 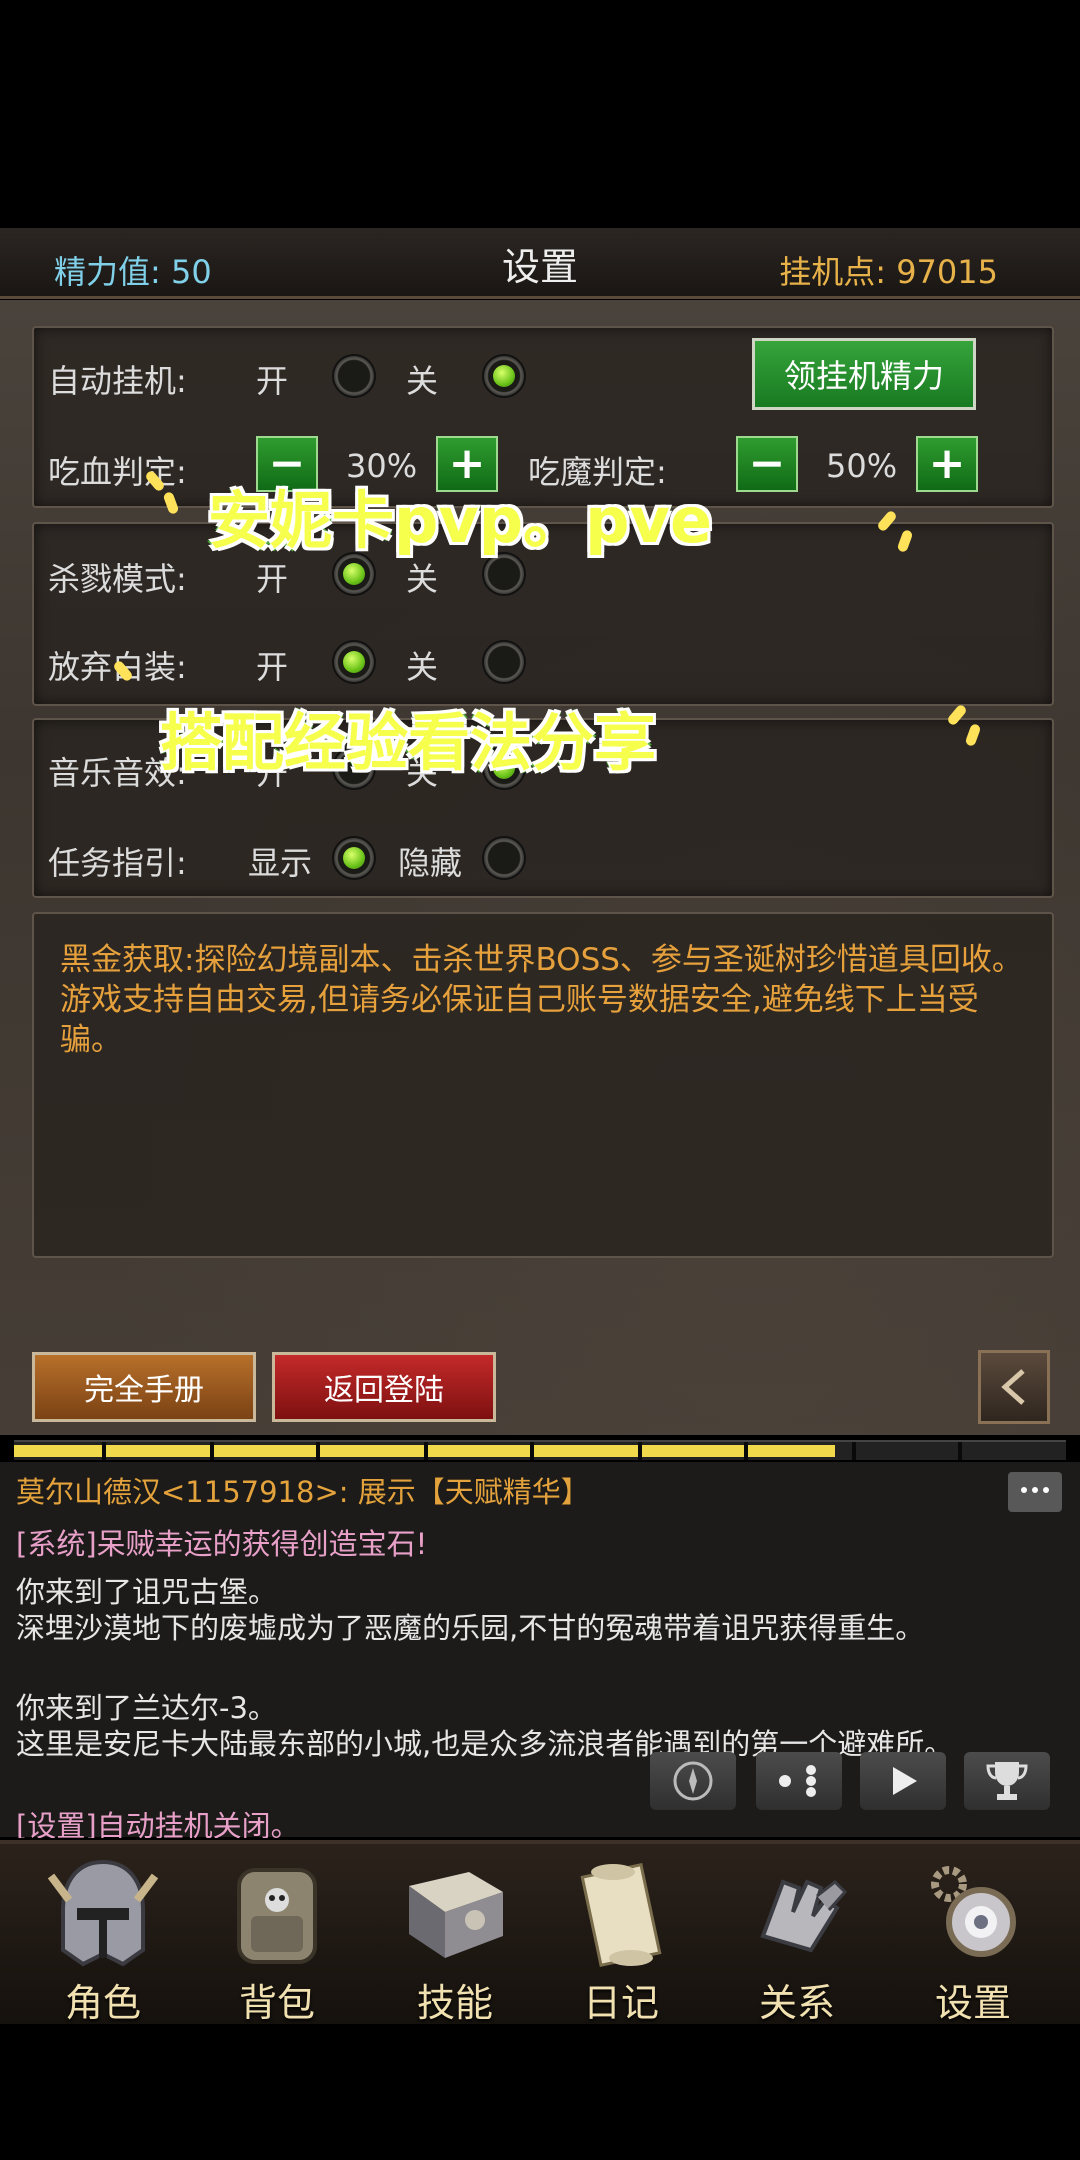 I want to click on nav-label: 设置, so click(x=972, y=2003).